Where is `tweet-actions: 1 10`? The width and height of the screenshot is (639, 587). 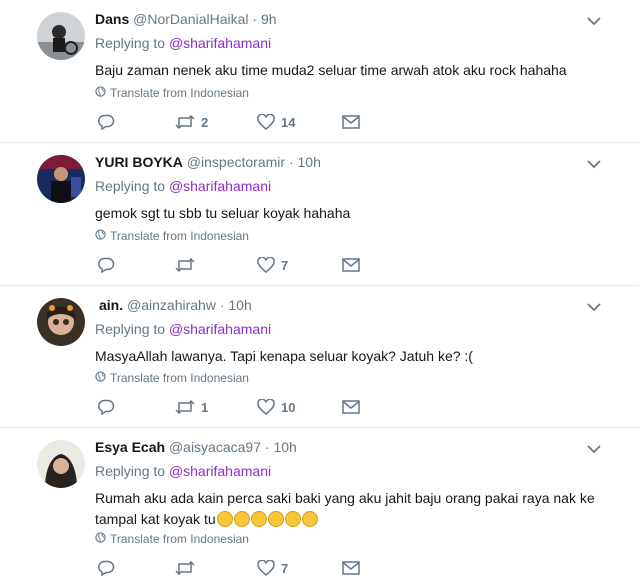
tweet-actions: 1 10 is located at coordinates (228, 407).